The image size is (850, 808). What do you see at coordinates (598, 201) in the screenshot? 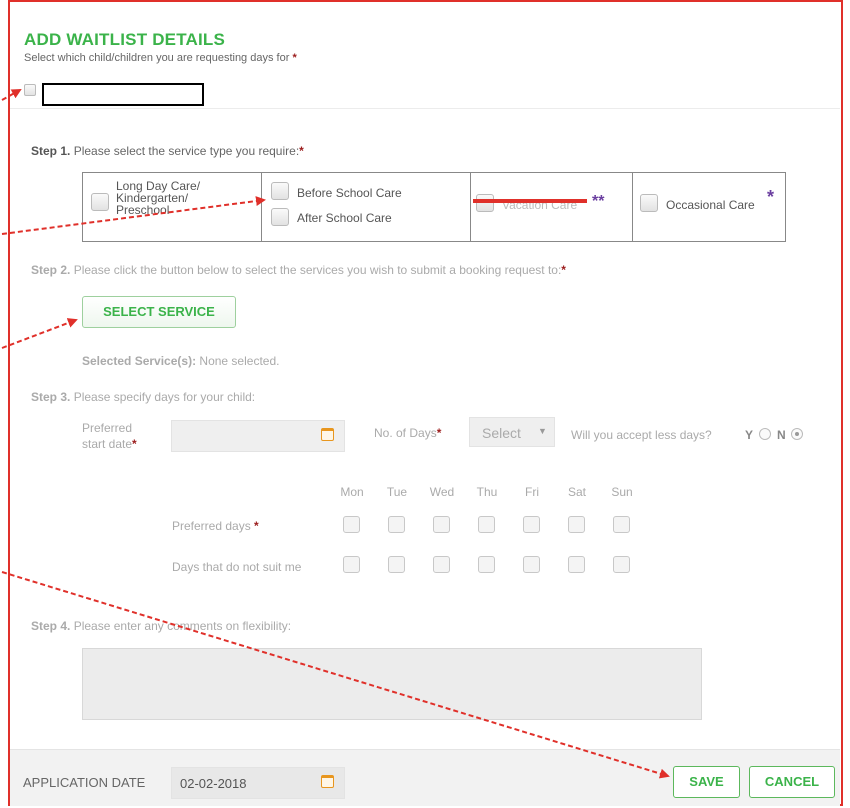
I see `vacation-care-mark: **` at bounding box center [598, 201].